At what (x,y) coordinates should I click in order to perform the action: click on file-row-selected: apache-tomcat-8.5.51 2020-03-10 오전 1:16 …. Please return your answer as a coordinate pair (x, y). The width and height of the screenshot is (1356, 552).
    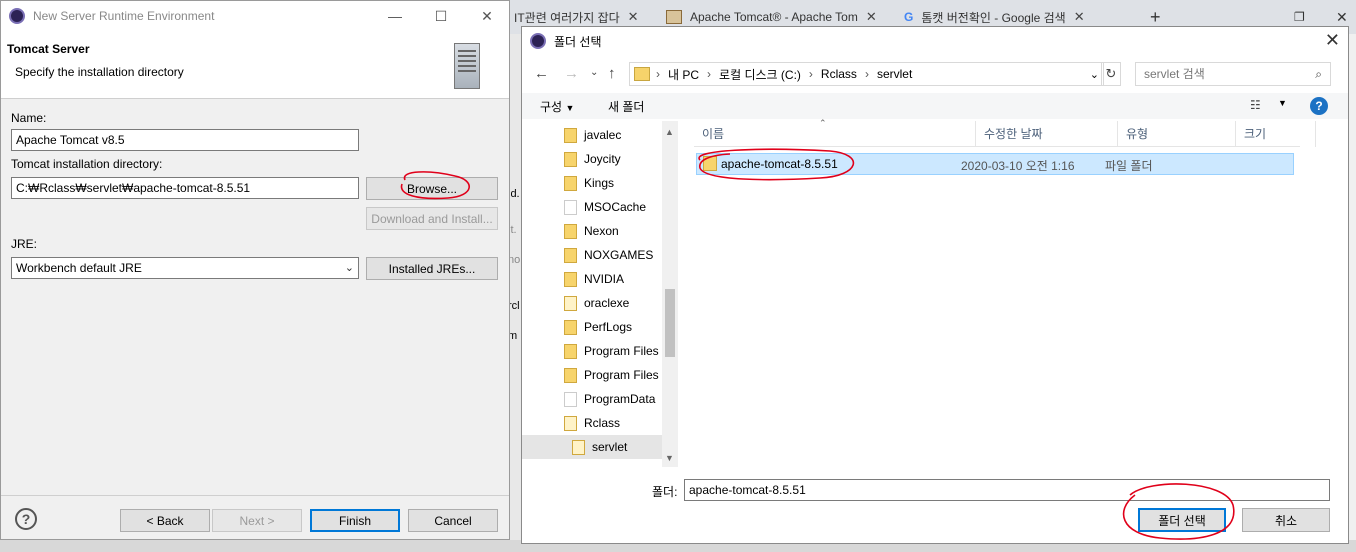
    Looking at the image, I should click on (995, 164).